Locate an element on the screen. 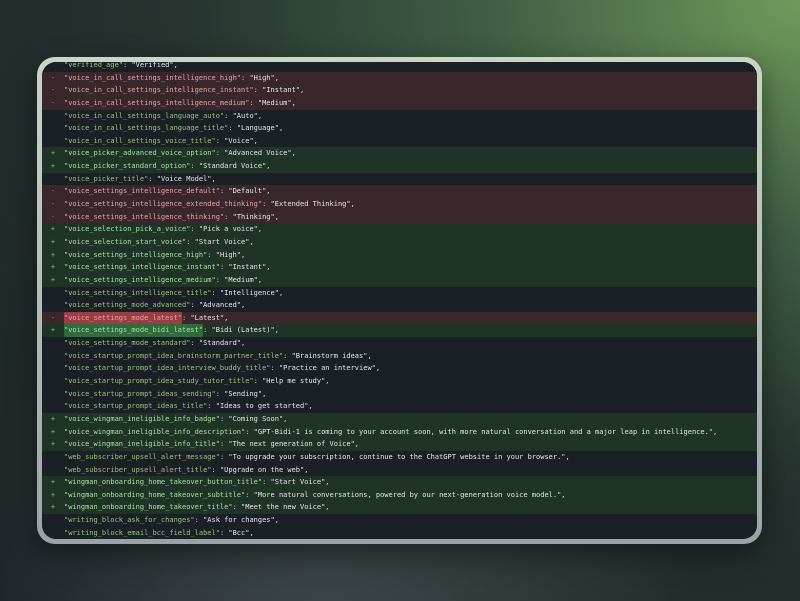  json-key: "voice_picker_title" is located at coordinates (106, 178).